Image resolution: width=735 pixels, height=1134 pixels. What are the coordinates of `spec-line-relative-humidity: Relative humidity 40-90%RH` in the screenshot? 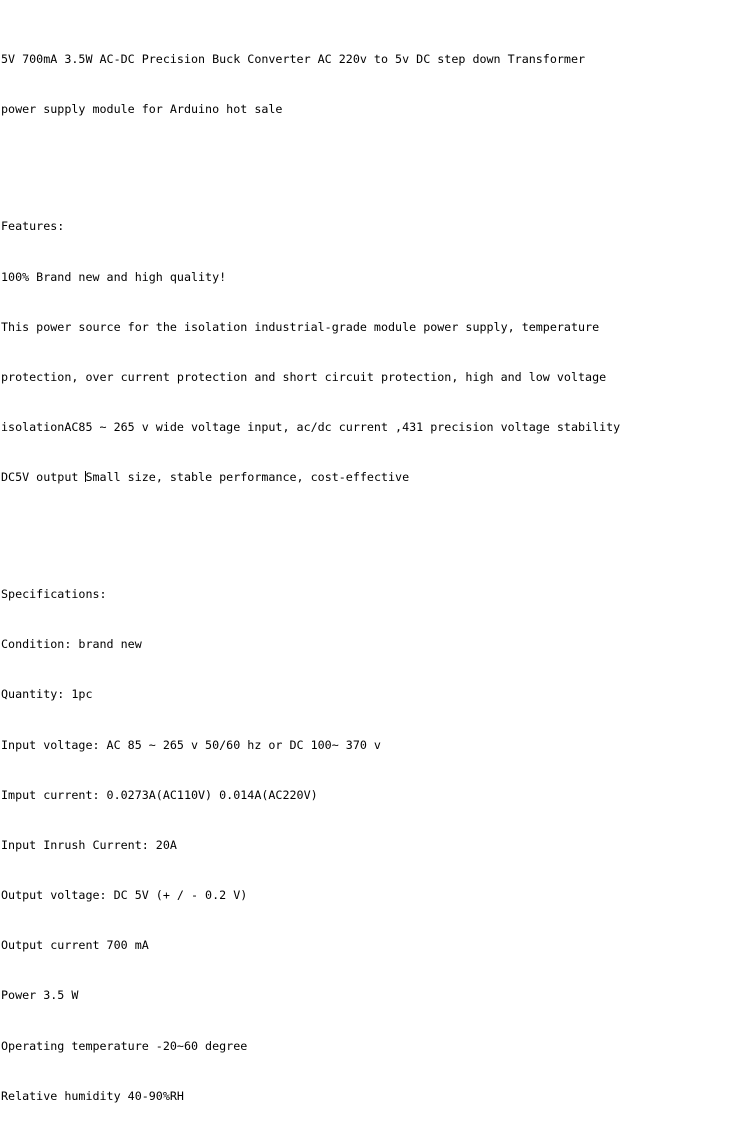 It's located at (92, 1095).